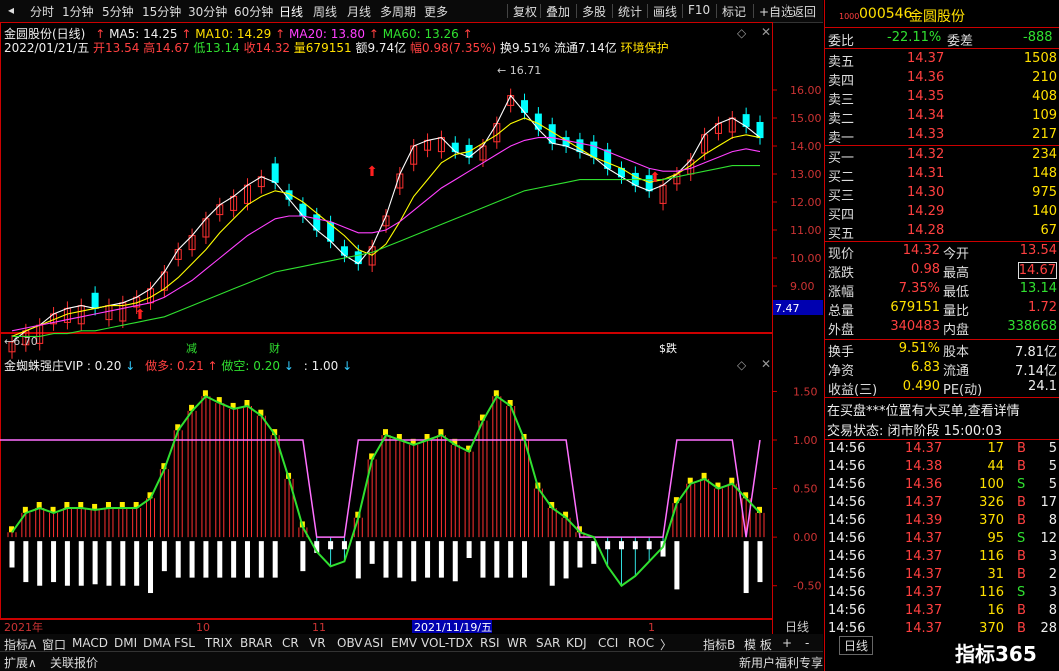 Image resolution: width=1059 pixels, height=671 pixels. Describe the element at coordinates (995, 466) in the screenshot. I see `tick-volume: 44` at that location.